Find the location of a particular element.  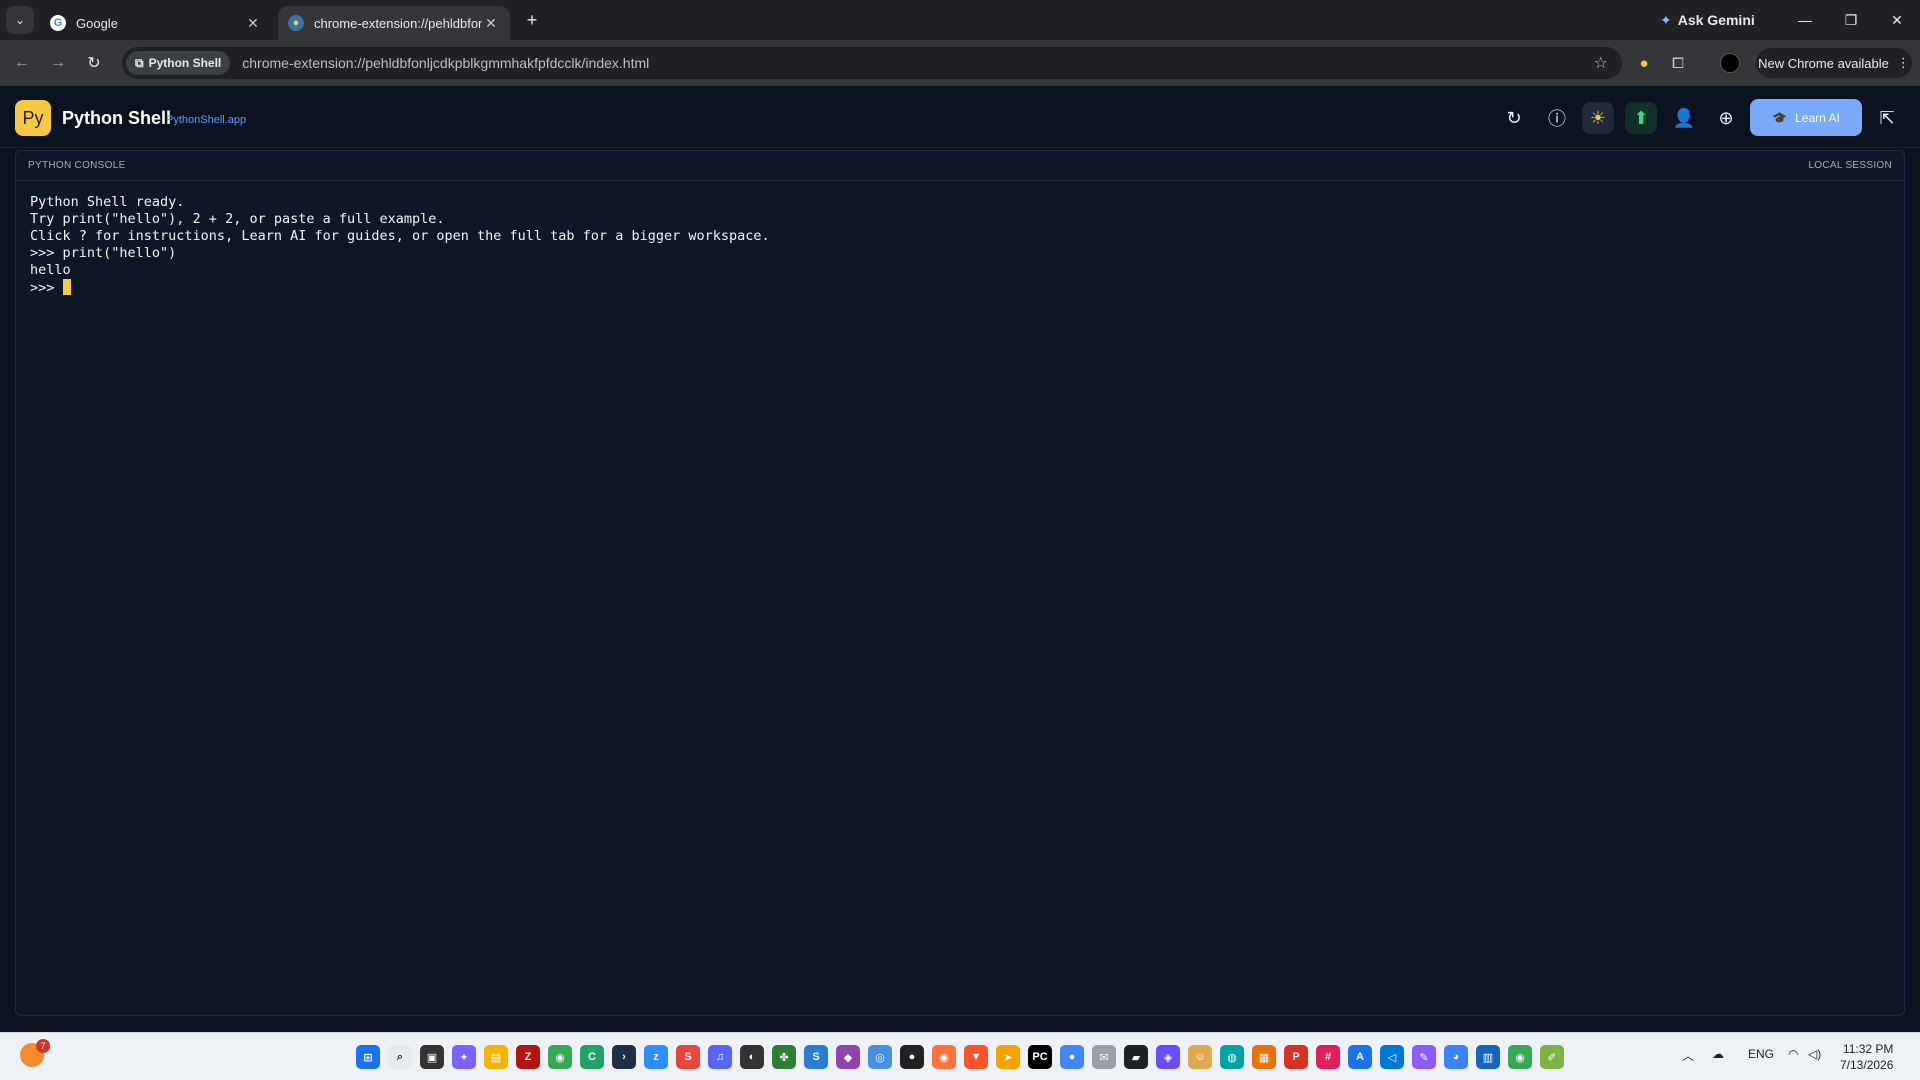

star-icon: ☆ is located at coordinates (1601, 63).